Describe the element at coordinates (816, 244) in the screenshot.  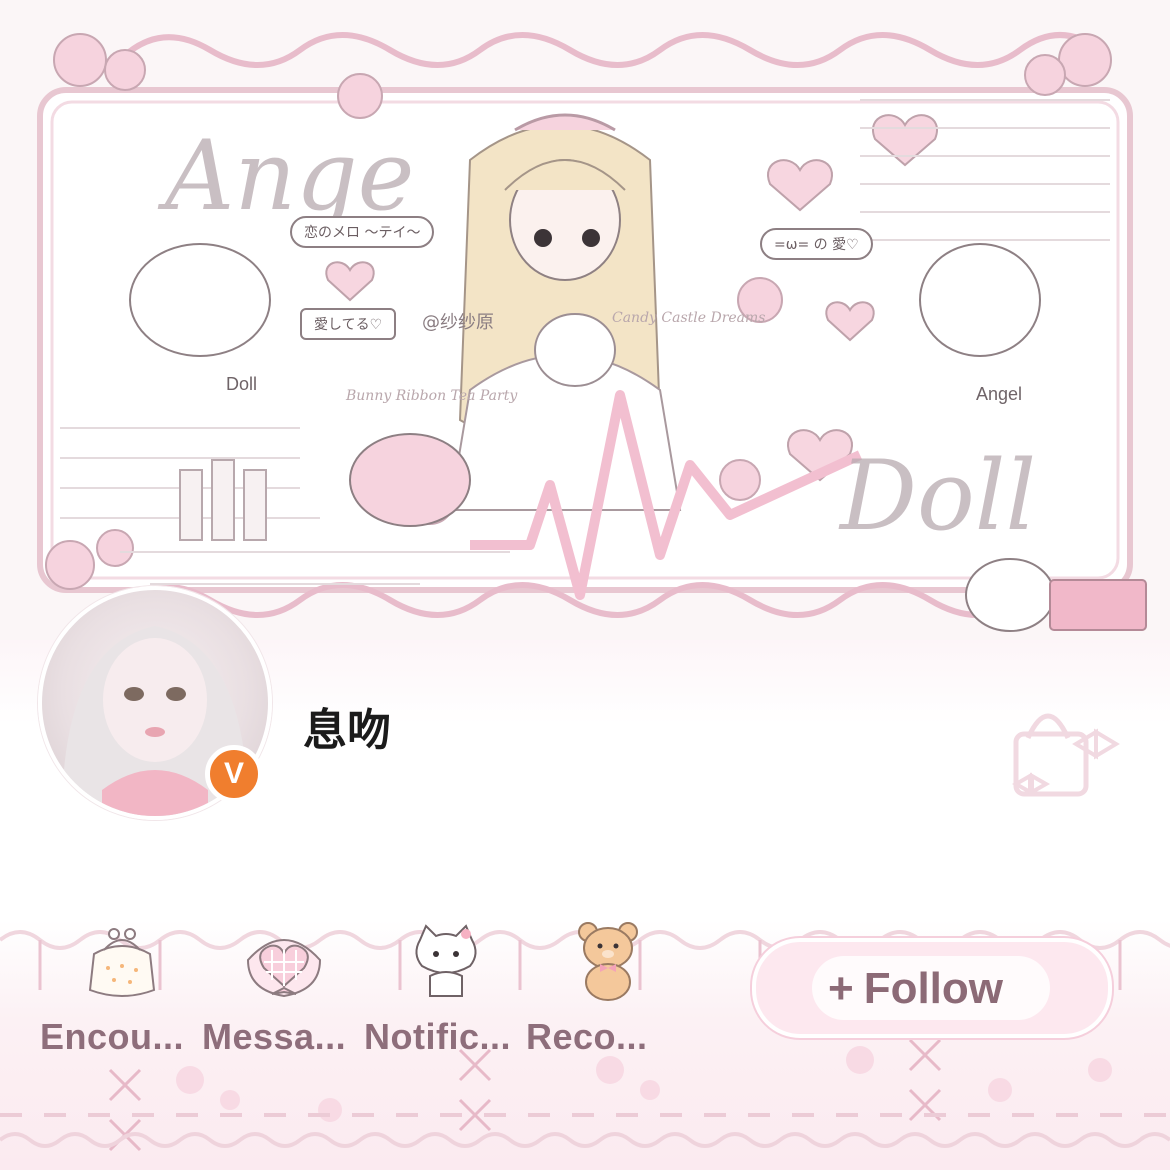
I see `banner-speech-bubble: =ω= の 愛♡` at that location.